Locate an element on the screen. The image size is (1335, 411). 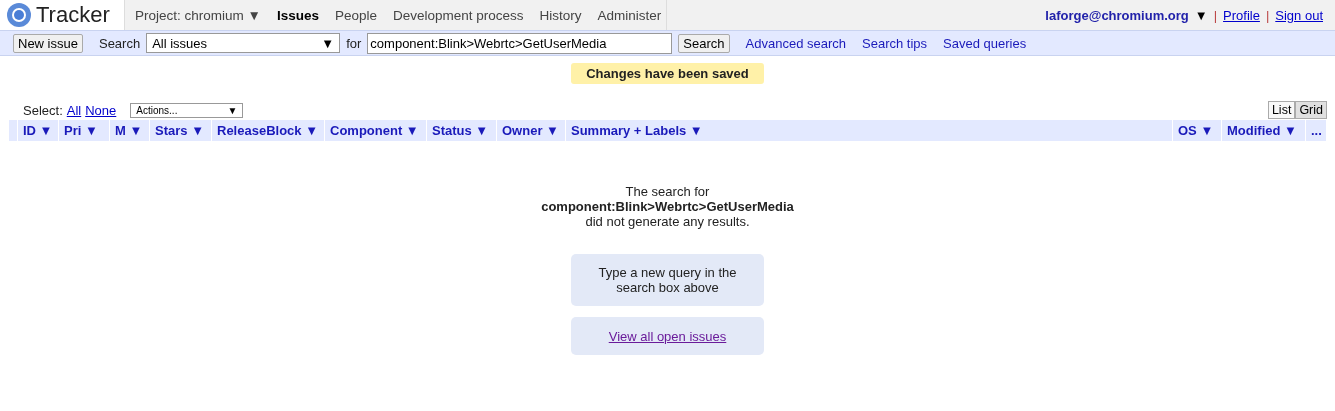
column-header: Component ▼ is located at coordinates (375, 130).